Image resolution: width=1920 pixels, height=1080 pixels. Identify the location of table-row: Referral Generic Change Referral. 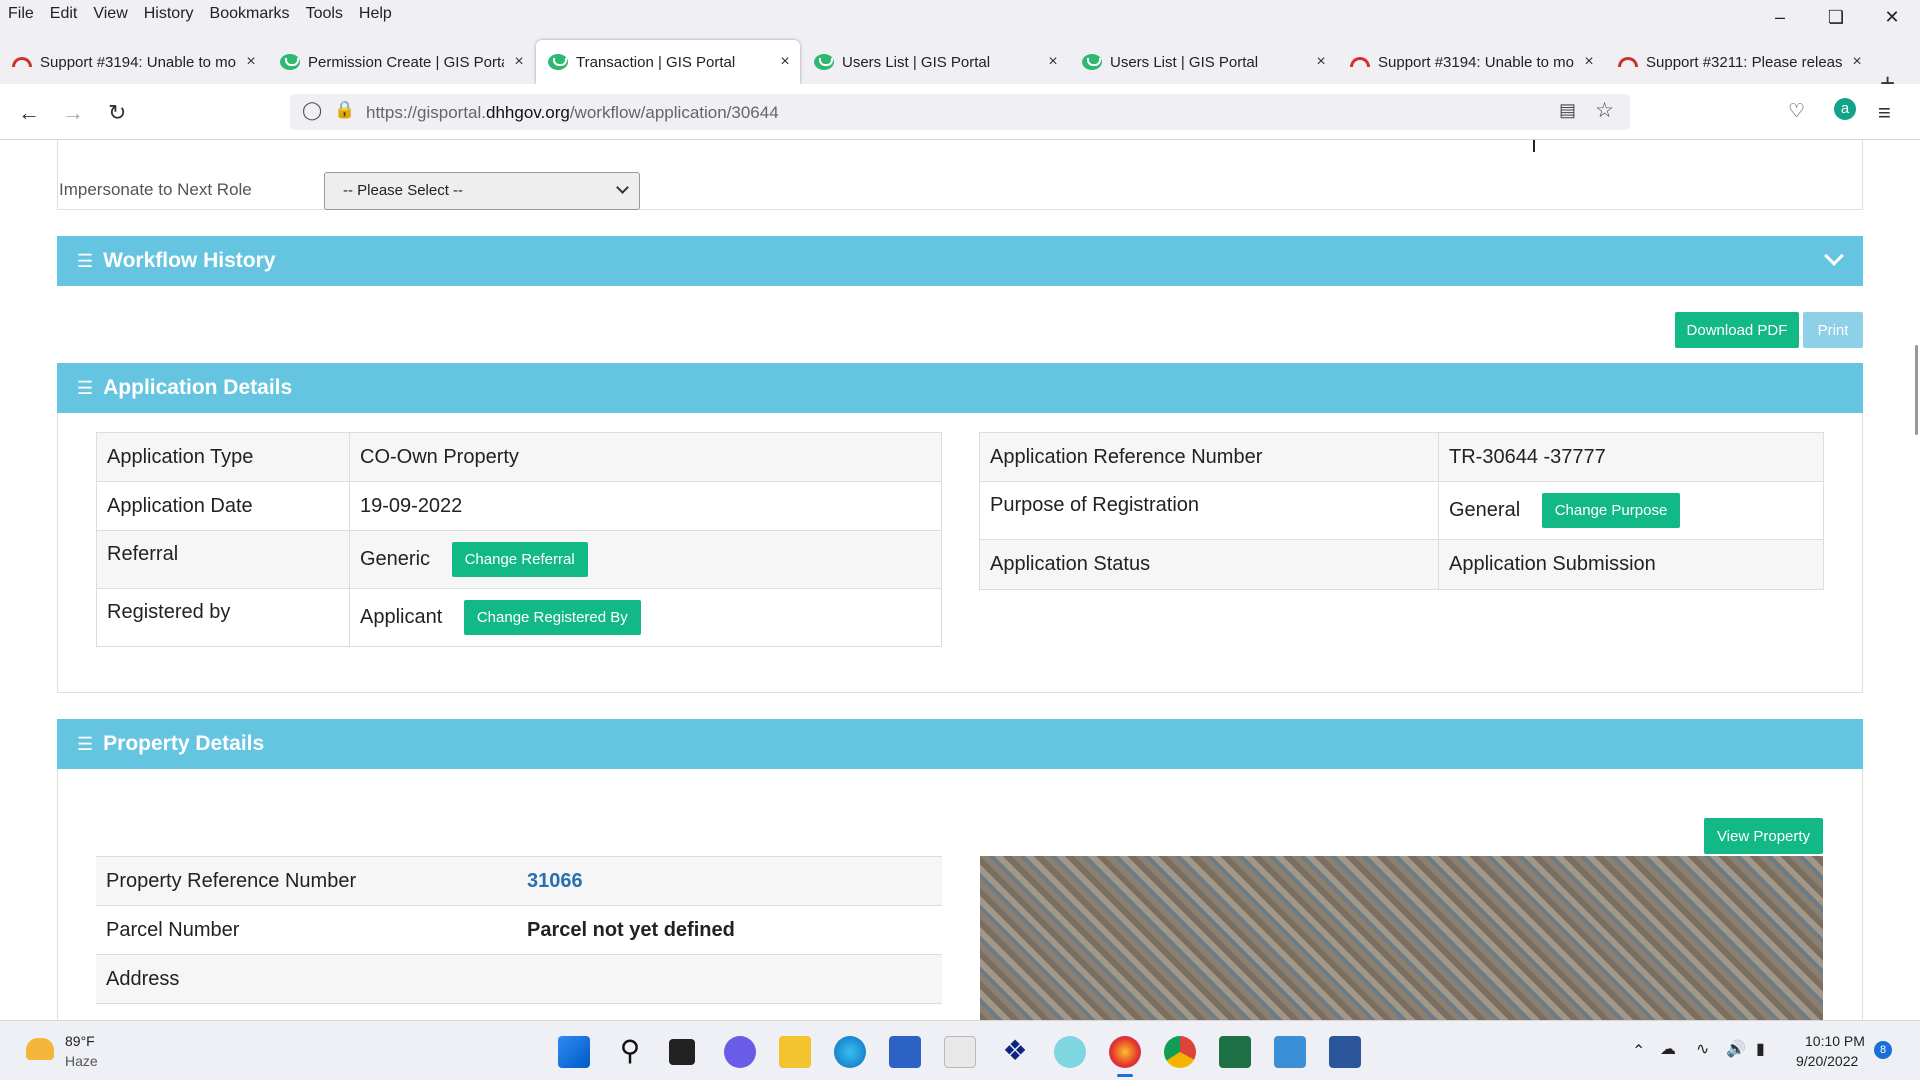
(519, 559).